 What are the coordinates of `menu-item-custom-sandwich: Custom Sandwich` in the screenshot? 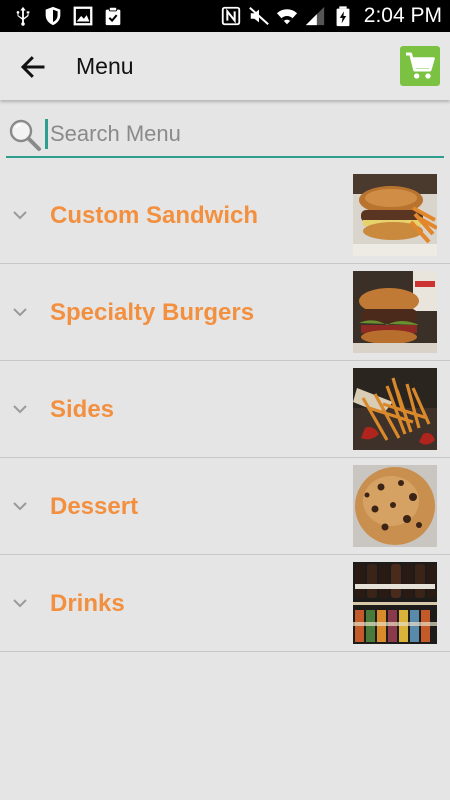 It's located at (225, 215).